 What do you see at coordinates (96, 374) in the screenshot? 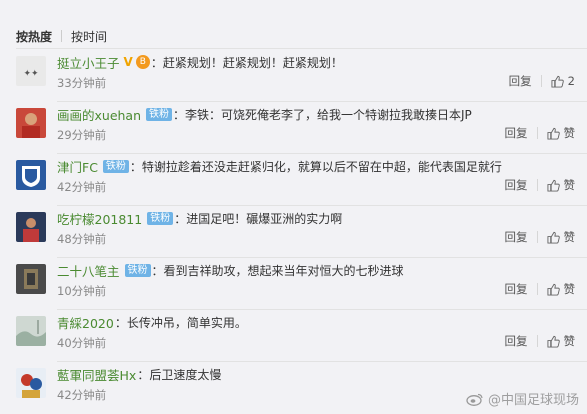
I see `username: 藍軍同盟荟Hx` at bounding box center [96, 374].